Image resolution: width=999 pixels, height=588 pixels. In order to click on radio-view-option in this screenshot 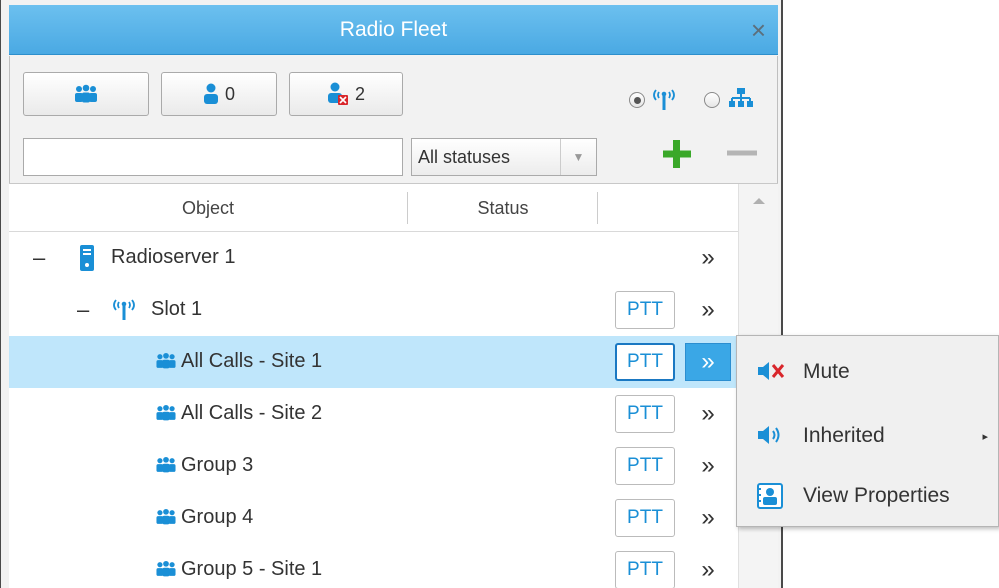, I will do `click(637, 100)`.